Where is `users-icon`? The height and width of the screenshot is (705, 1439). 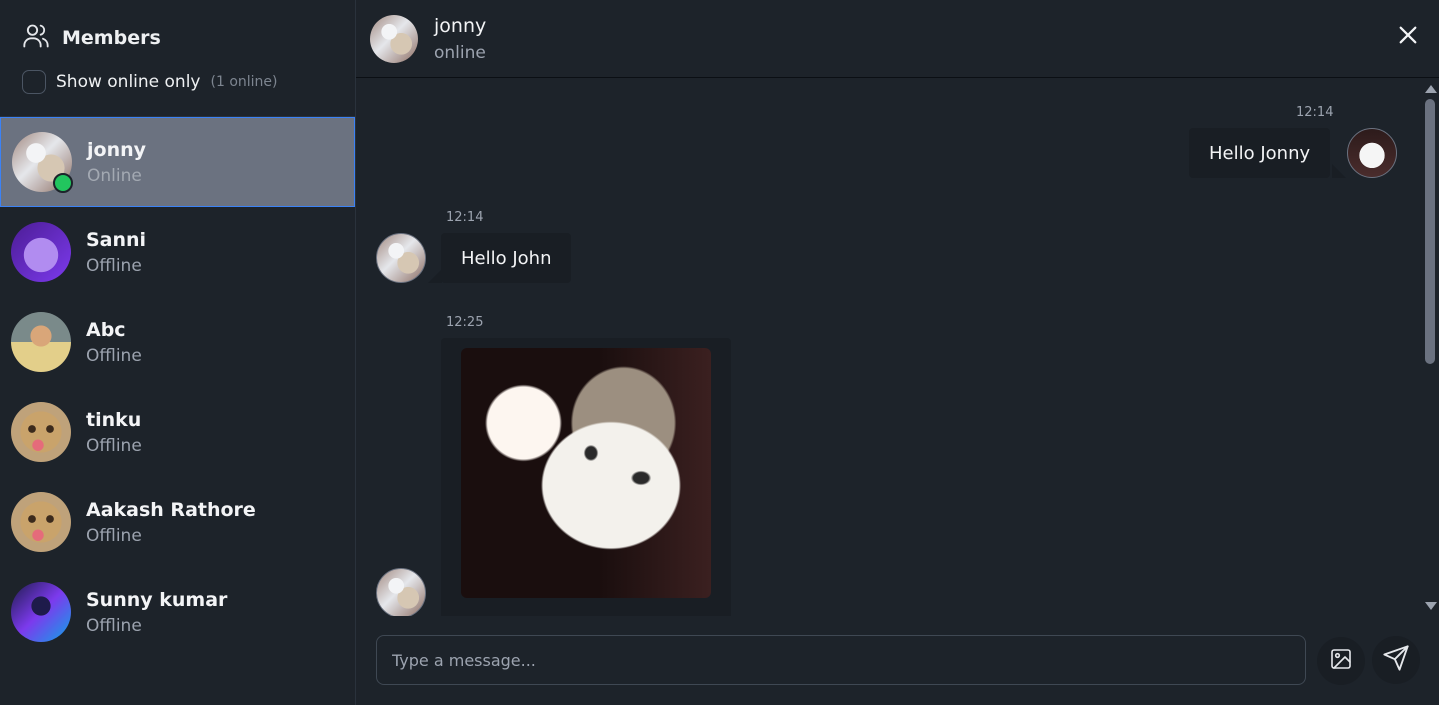
users-icon is located at coordinates (36, 38).